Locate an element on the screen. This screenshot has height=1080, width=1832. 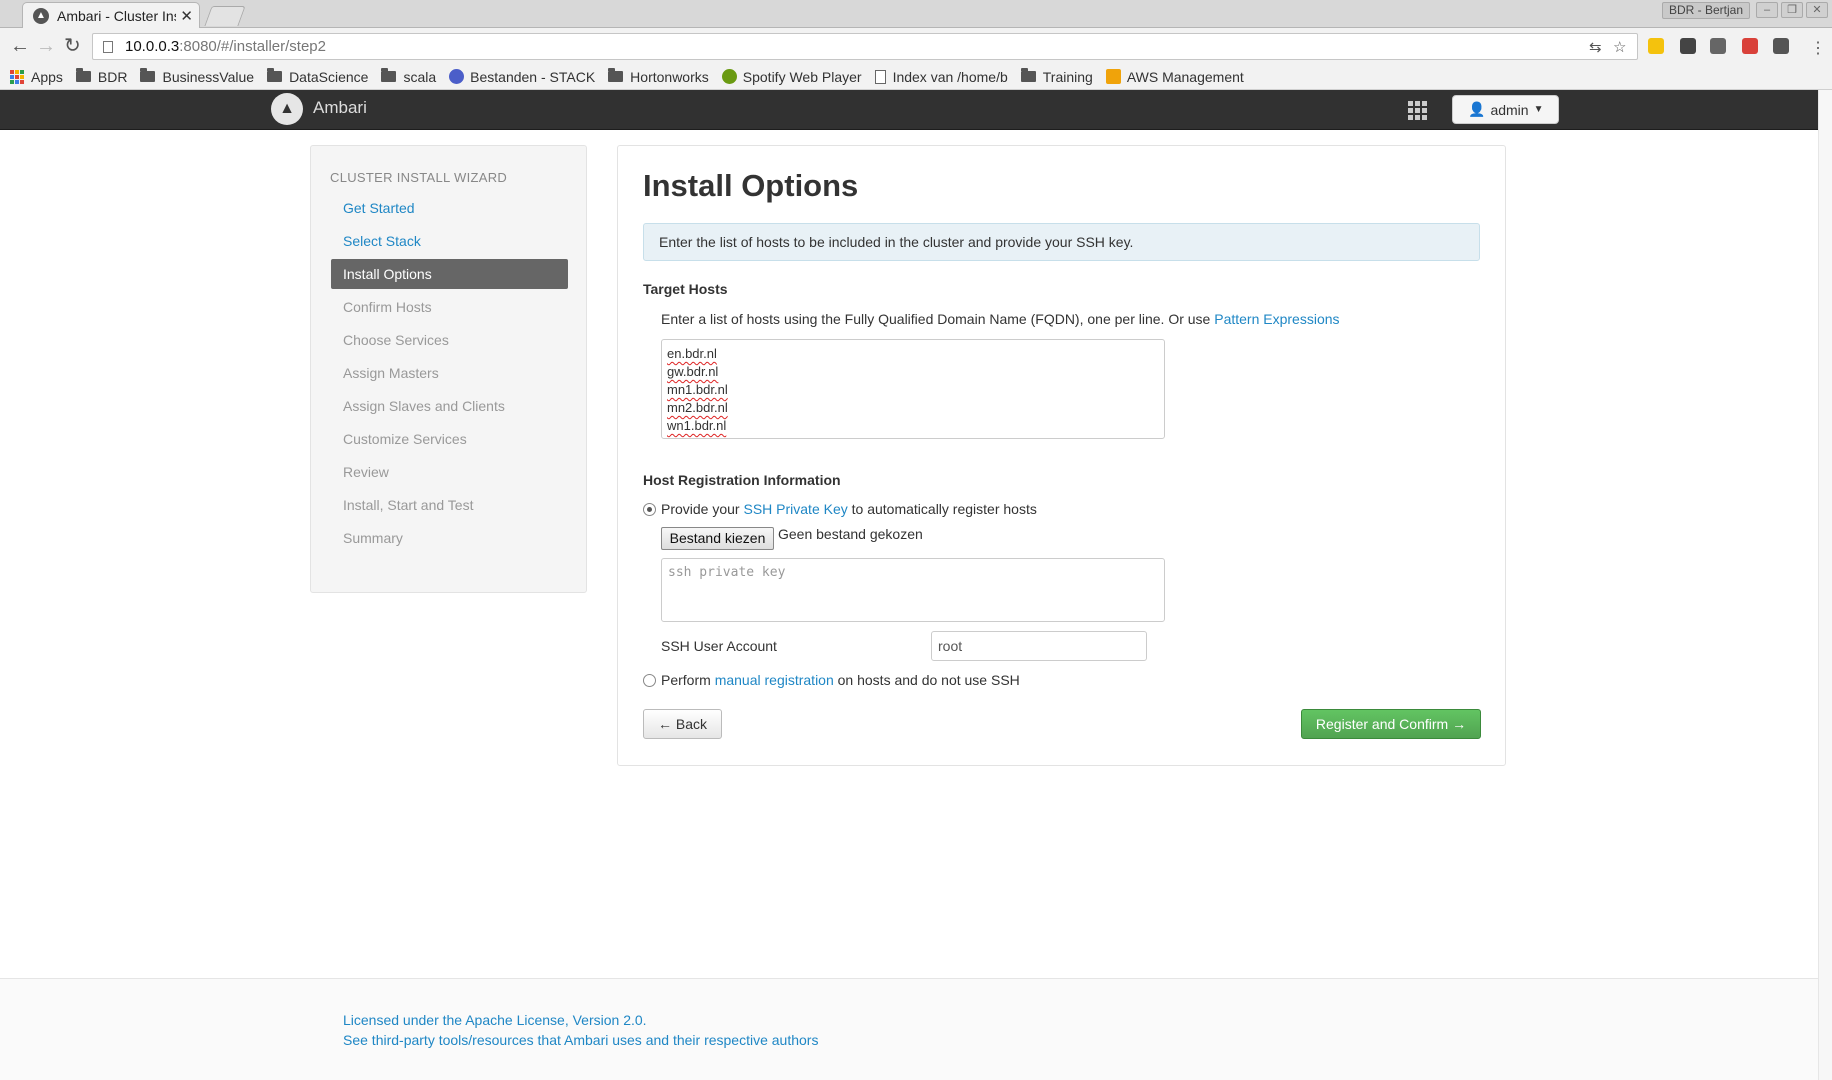
step-review: Review is located at coordinates (366, 472).